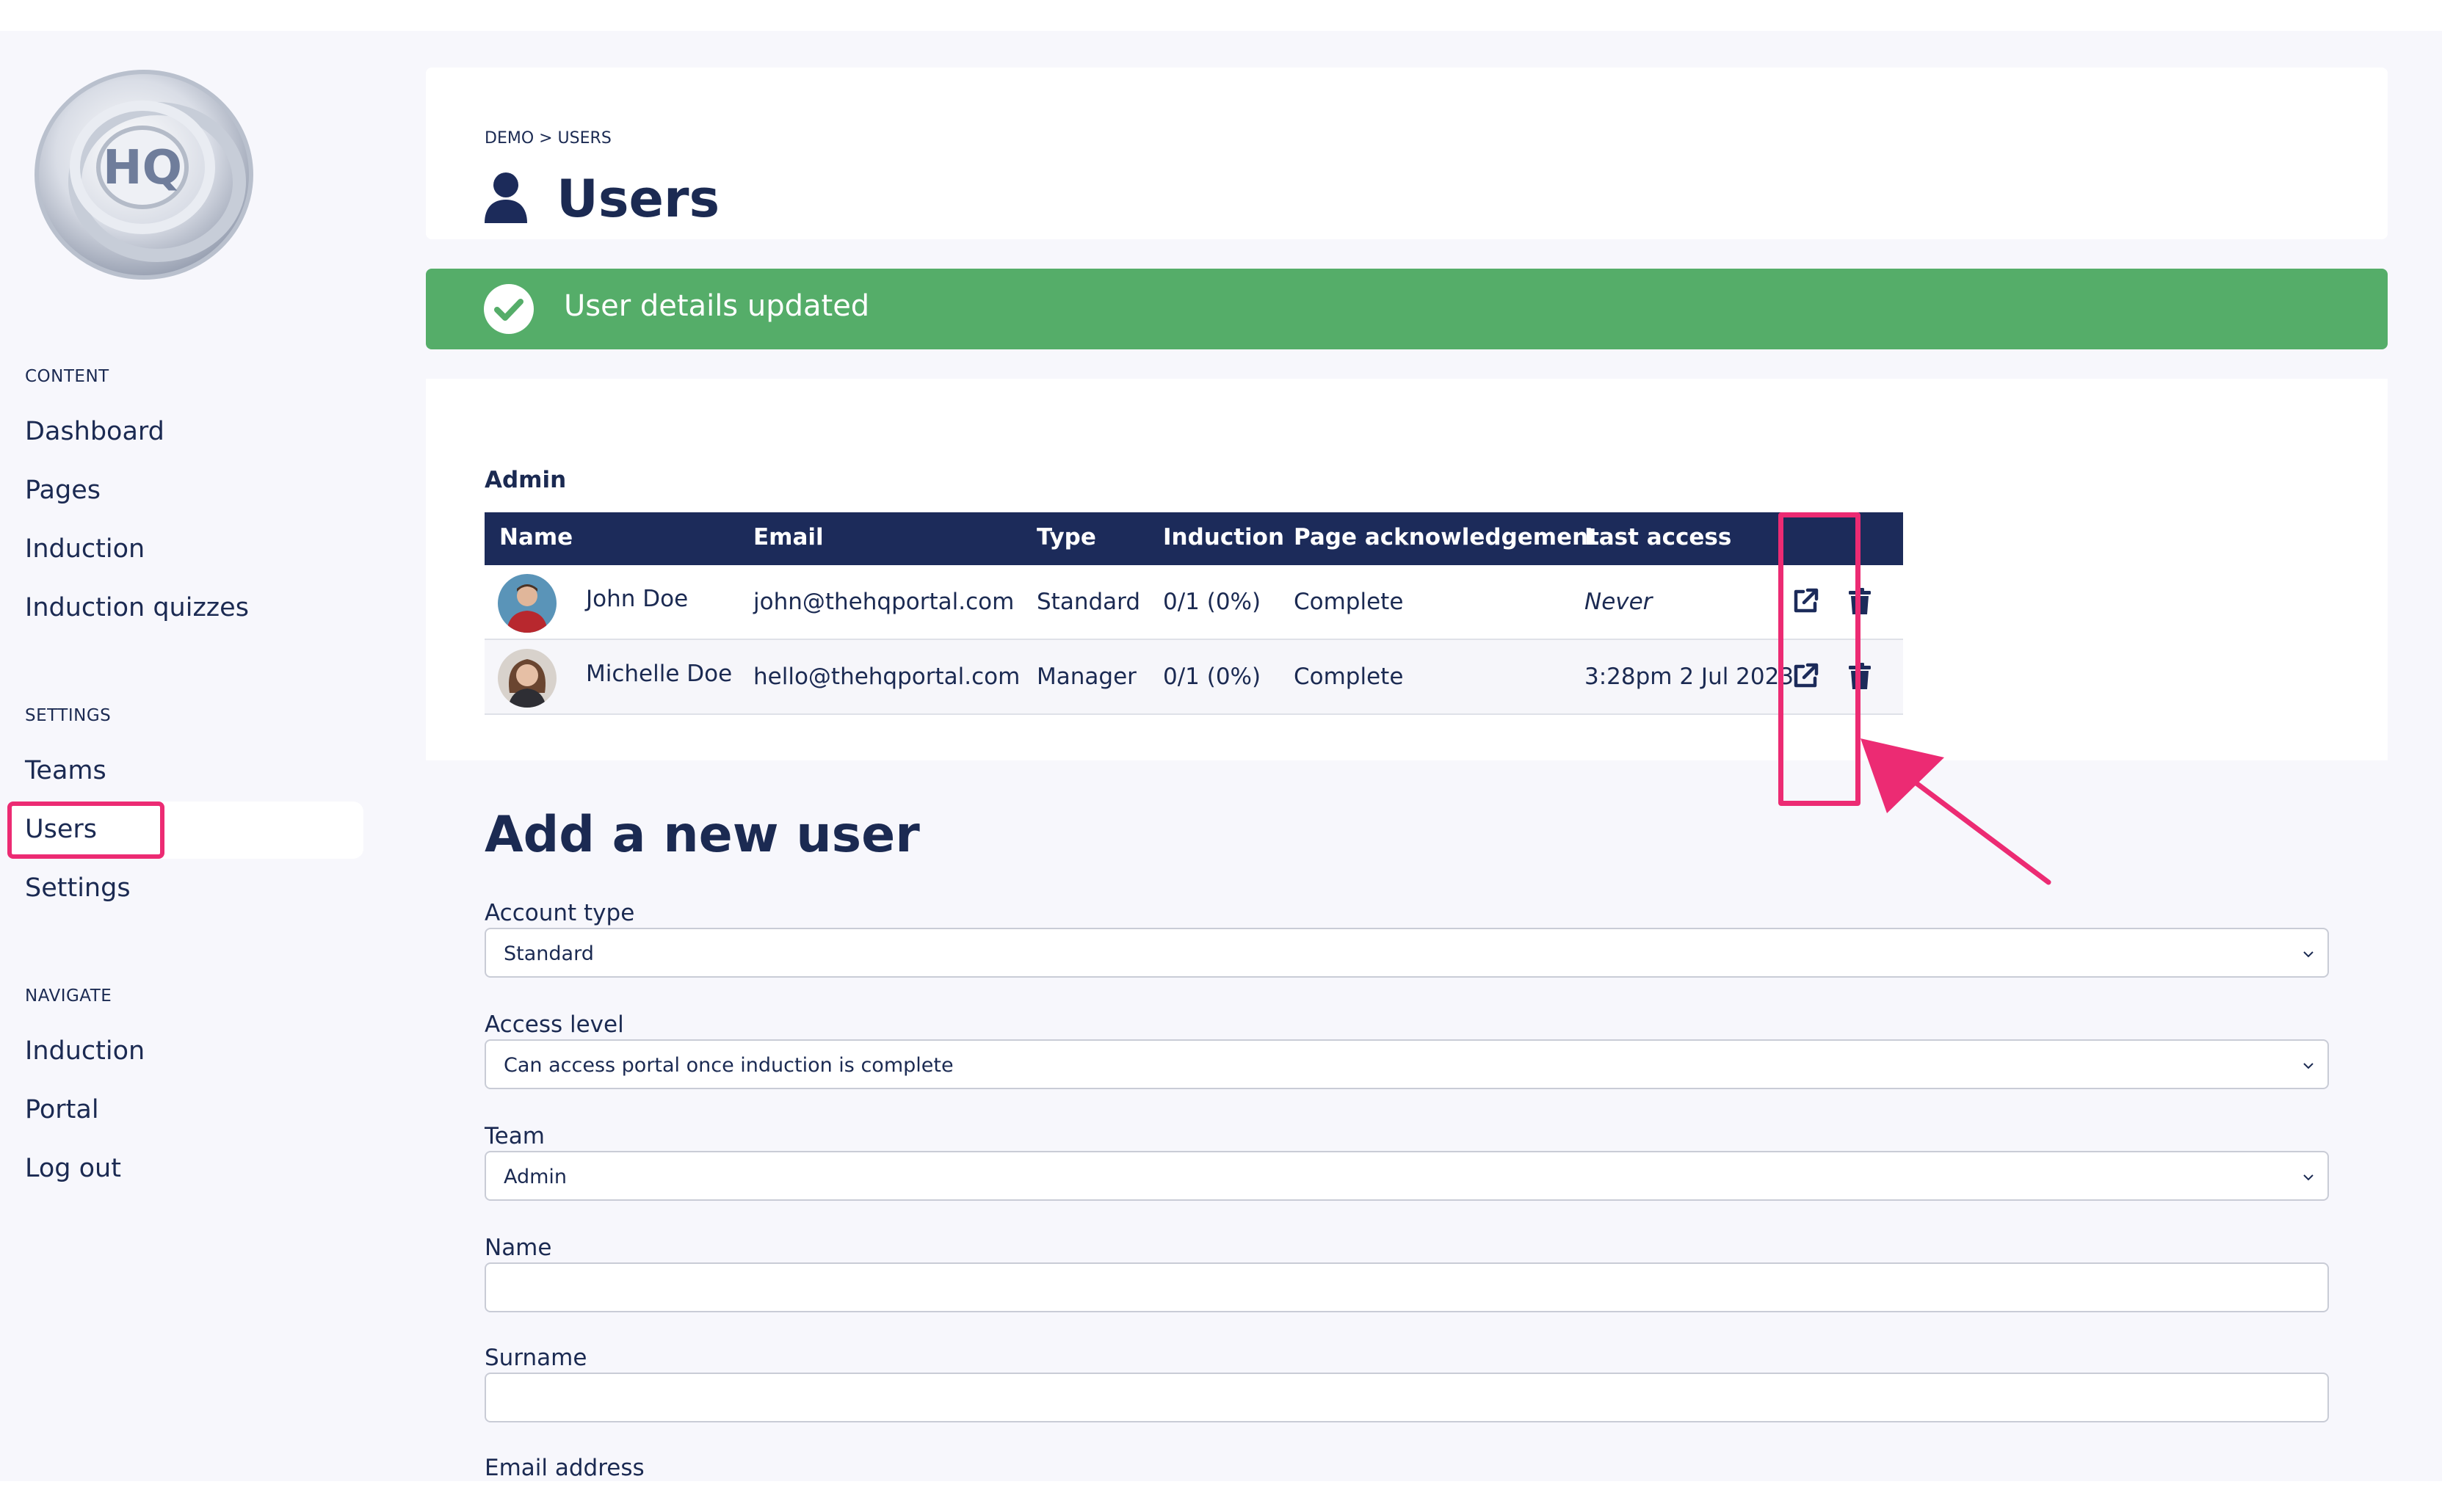 The width and height of the screenshot is (2442, 1512). What do you see at coordinates (565, 1468) in the screenshot?
I see `email-label: Email address` at bounding box center [565, 1468].